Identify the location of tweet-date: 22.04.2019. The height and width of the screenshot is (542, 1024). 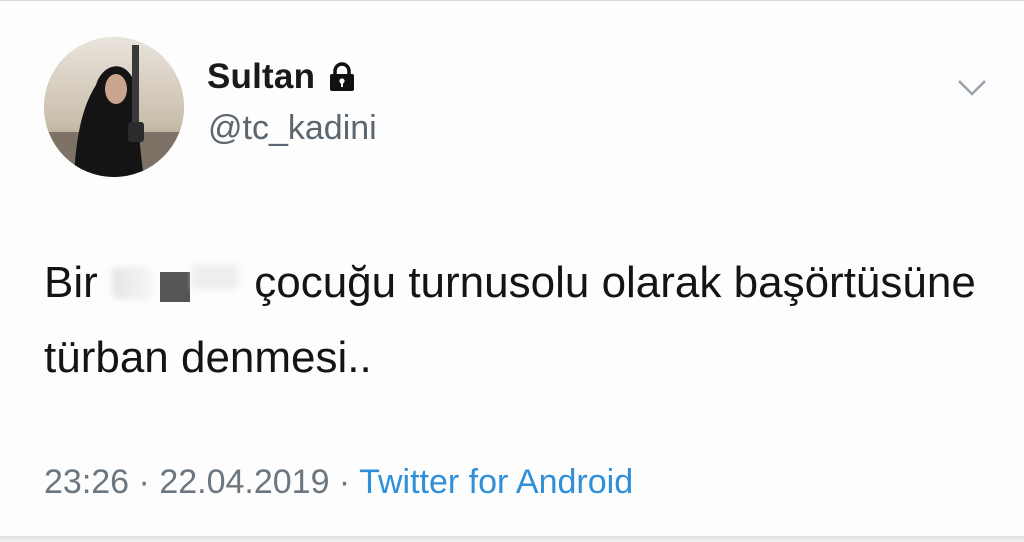
(244, 482).